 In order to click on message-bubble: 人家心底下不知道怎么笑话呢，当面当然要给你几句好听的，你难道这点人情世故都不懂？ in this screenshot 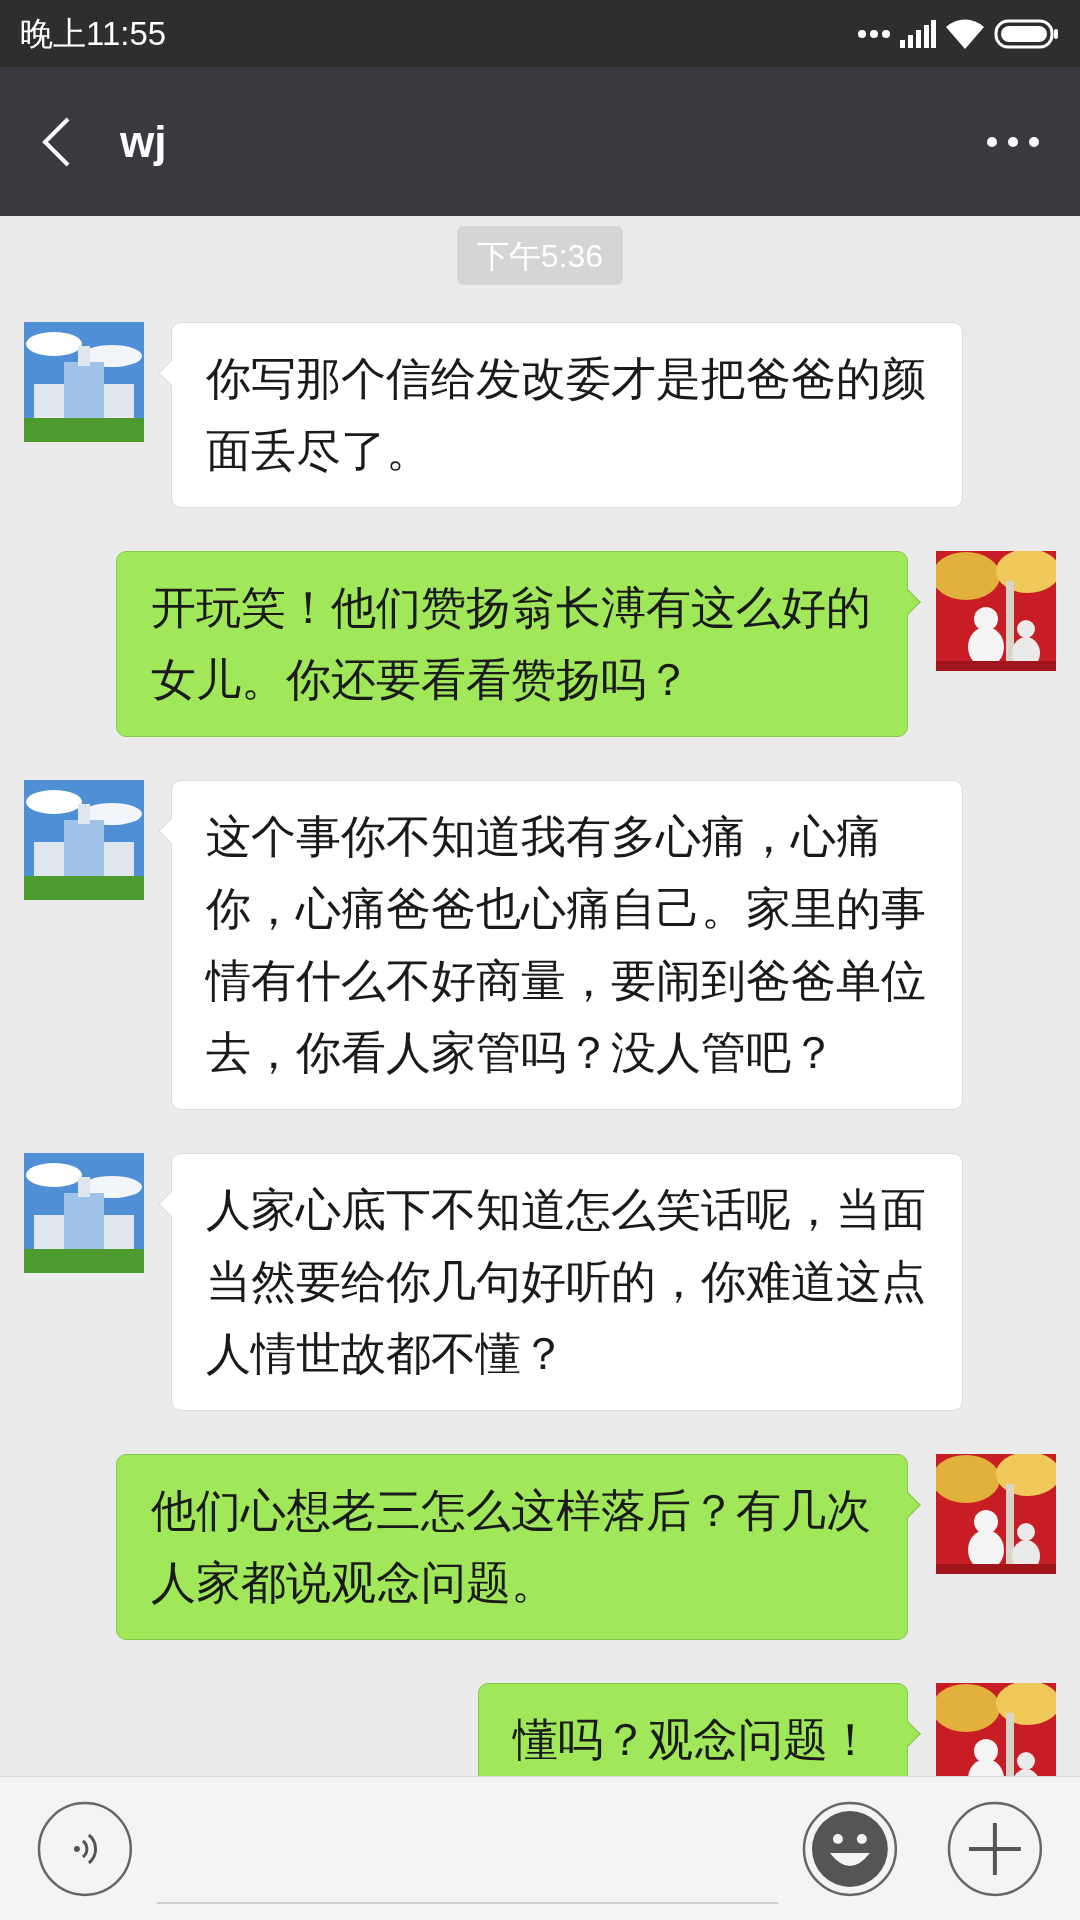, I will do `click(567, 1282)`.